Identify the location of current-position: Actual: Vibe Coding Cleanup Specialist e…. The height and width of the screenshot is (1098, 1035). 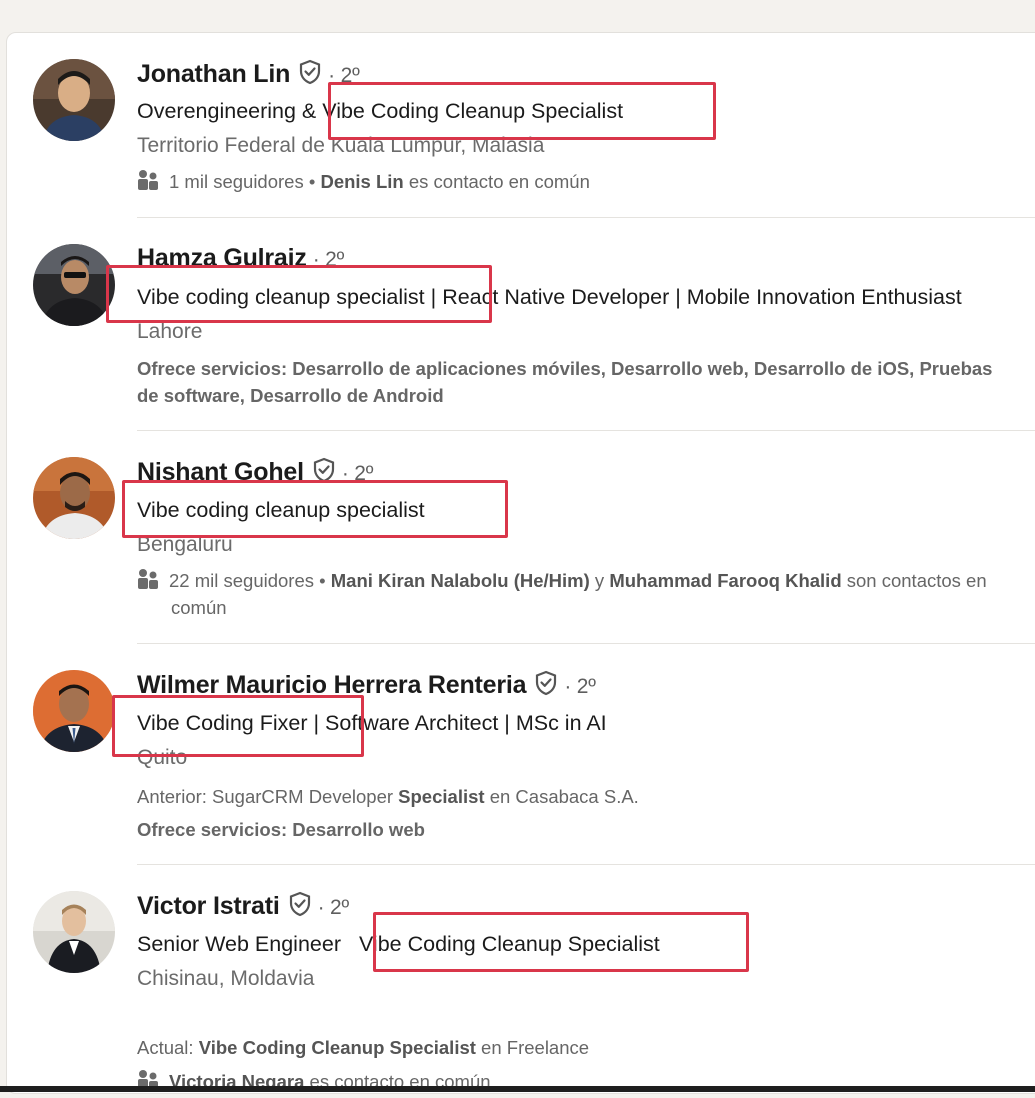
(363, 1047).